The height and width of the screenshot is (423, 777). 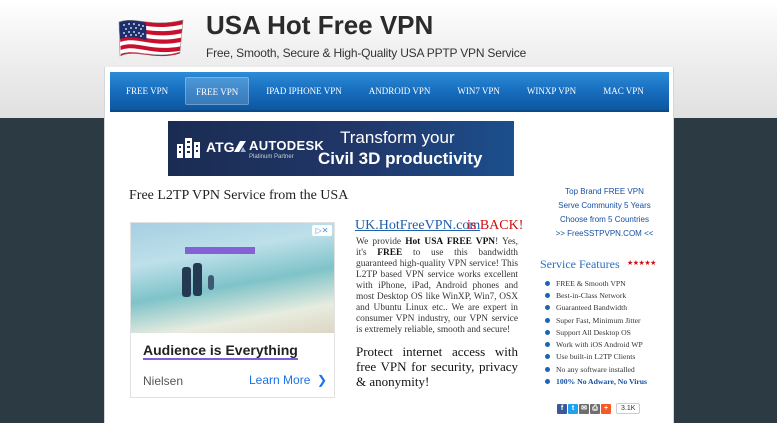 I want to click on banner-atg-logo: ATG, so click(x=220, y=147).